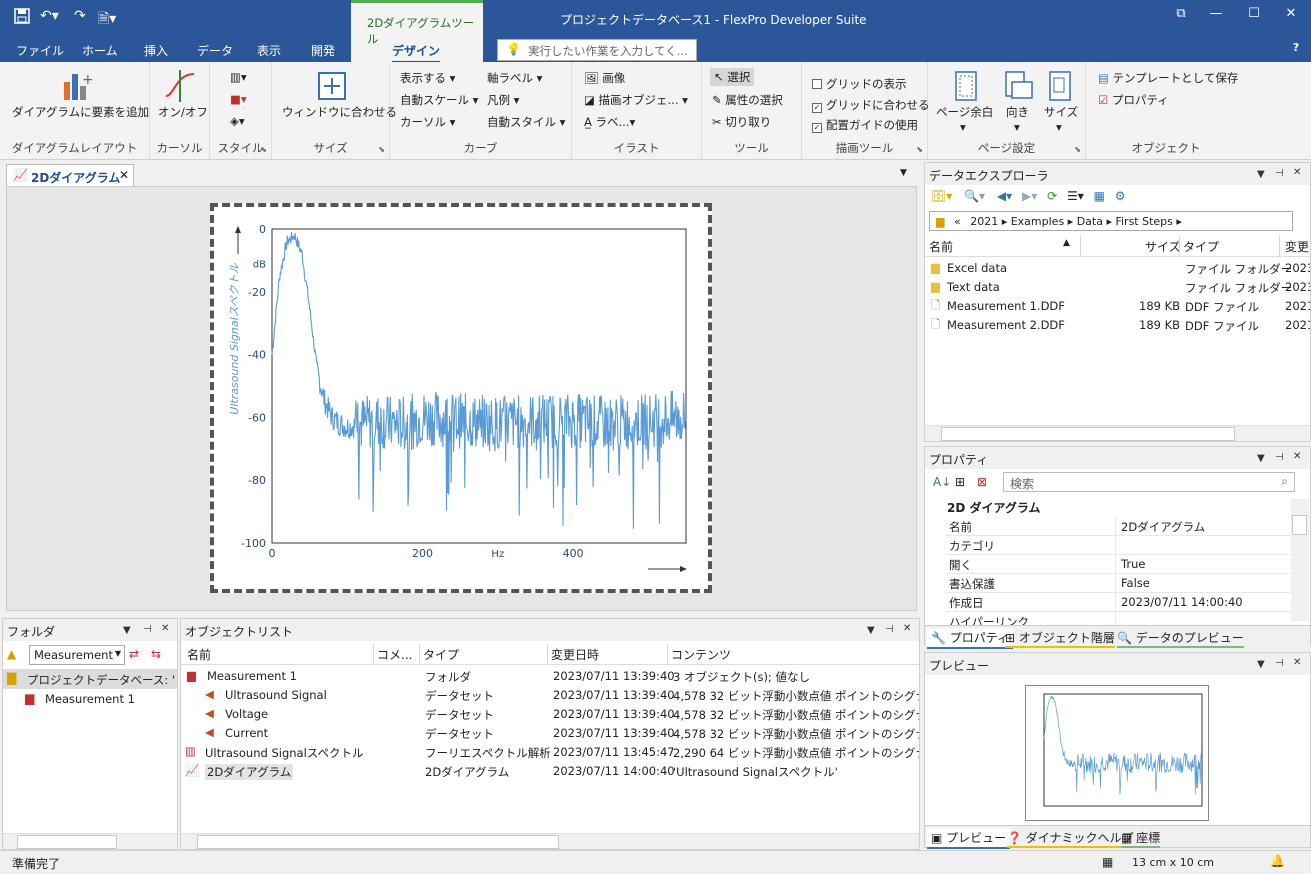 The image size is (1311, 874). I want to click on explorer-menu-icon: ▼, so click(1261, 174).